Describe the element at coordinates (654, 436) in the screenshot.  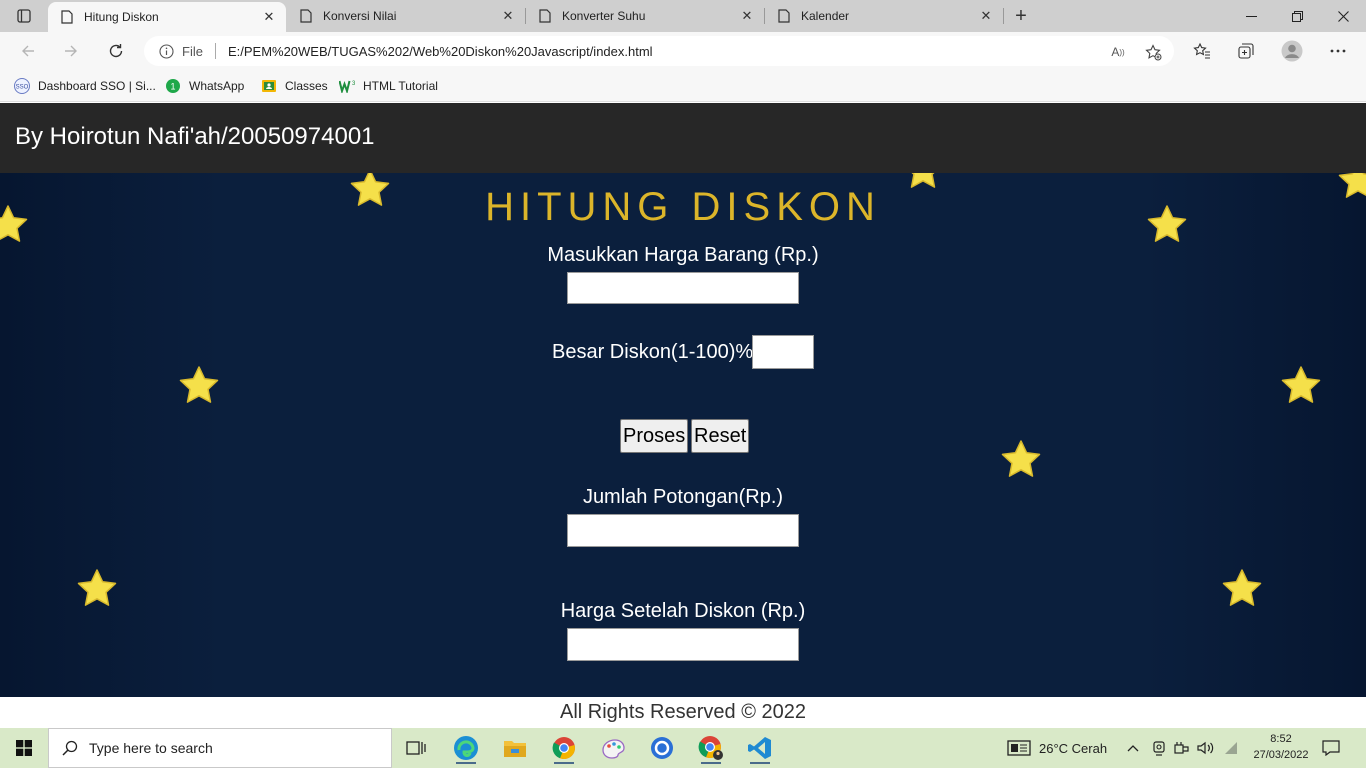
I see `proses-button: Proses` at that location.